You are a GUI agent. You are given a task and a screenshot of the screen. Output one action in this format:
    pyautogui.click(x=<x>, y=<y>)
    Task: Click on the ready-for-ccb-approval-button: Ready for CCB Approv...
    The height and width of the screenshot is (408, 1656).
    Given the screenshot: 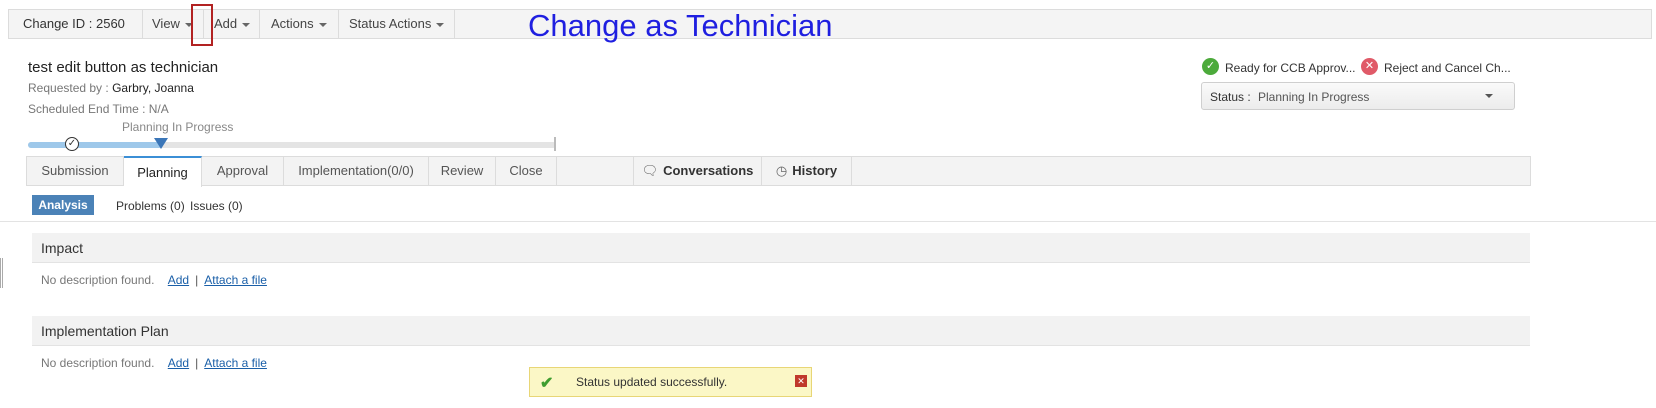 What is the action you would take?
    pyautogui.click(x=1290, y=68)
    